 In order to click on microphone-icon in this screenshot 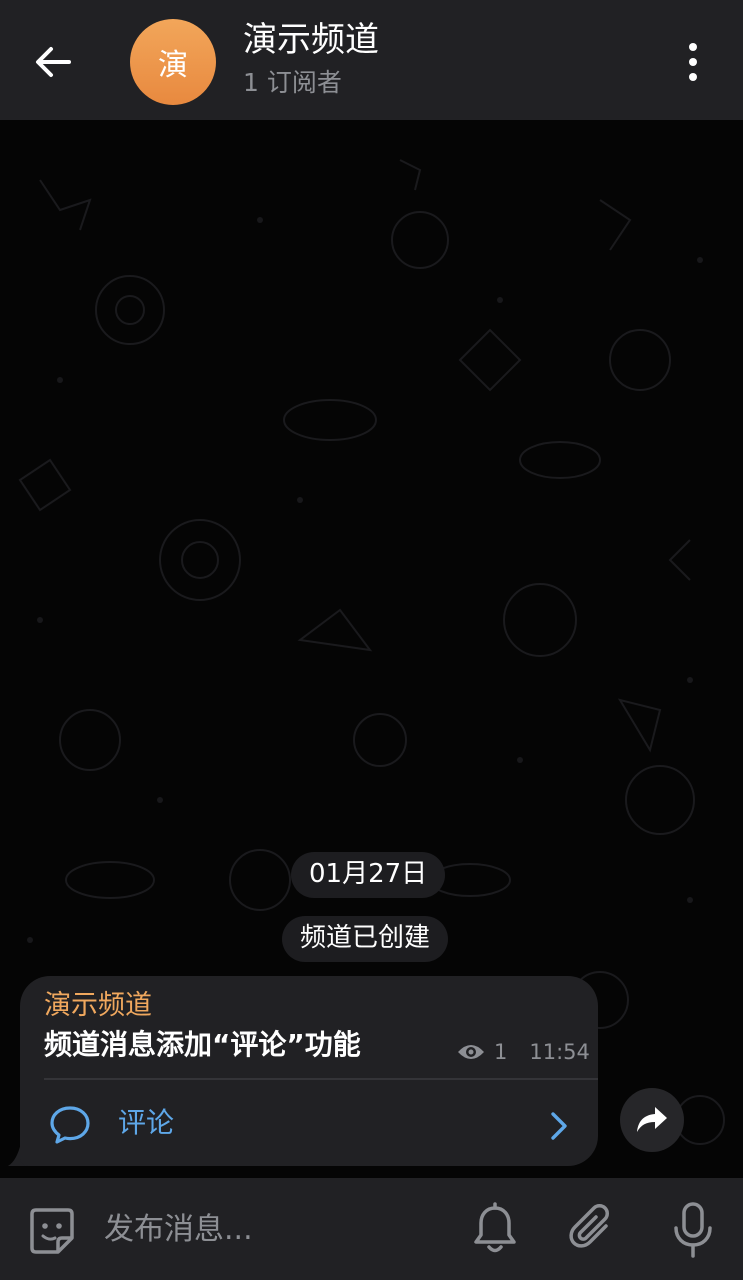, I will do `click(693, 1231)`.